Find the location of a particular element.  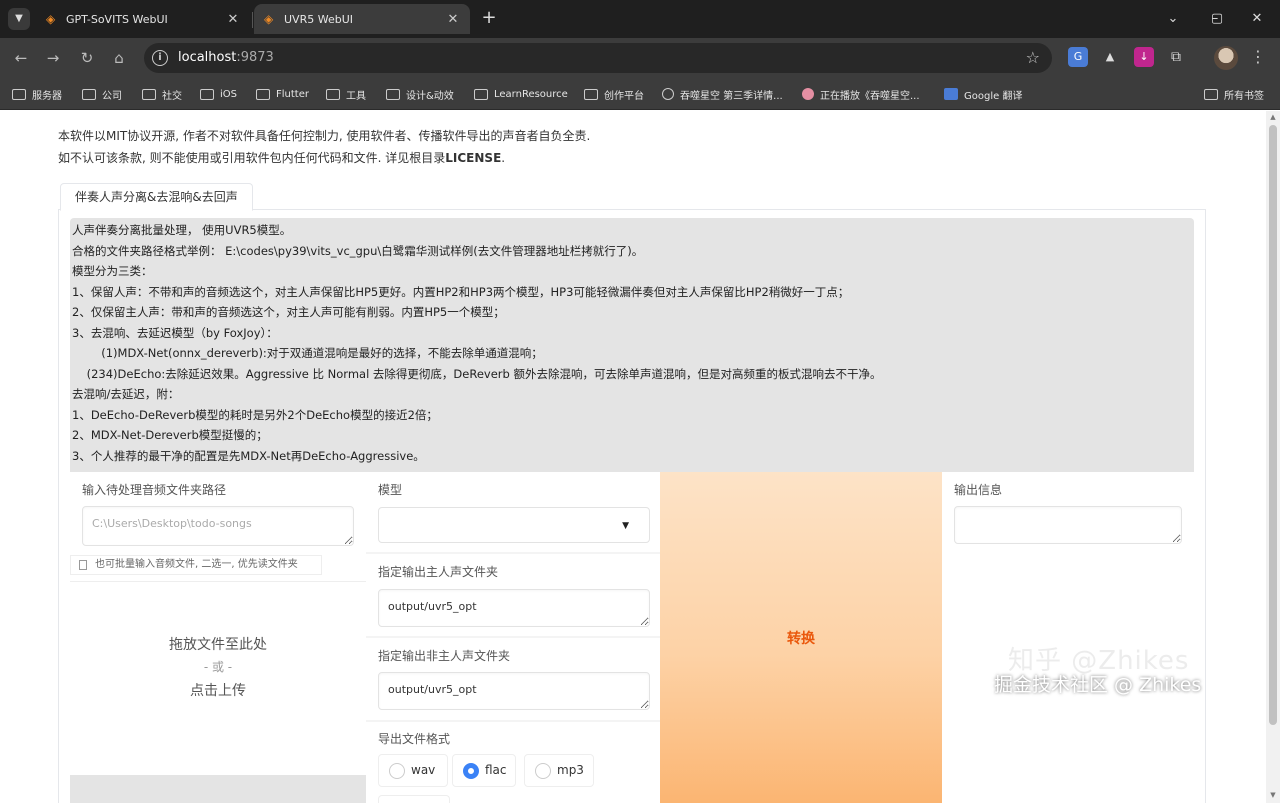

file-icon is located at coordinates (83, 565).